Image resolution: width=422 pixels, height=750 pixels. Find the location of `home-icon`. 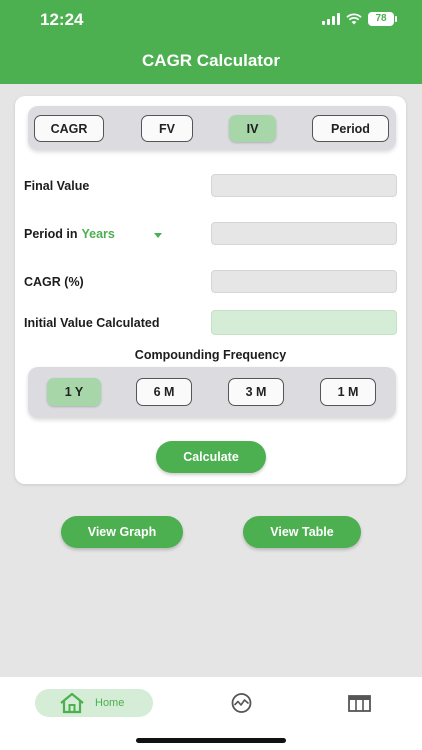

home-icon is located at coordinates (72, 703).